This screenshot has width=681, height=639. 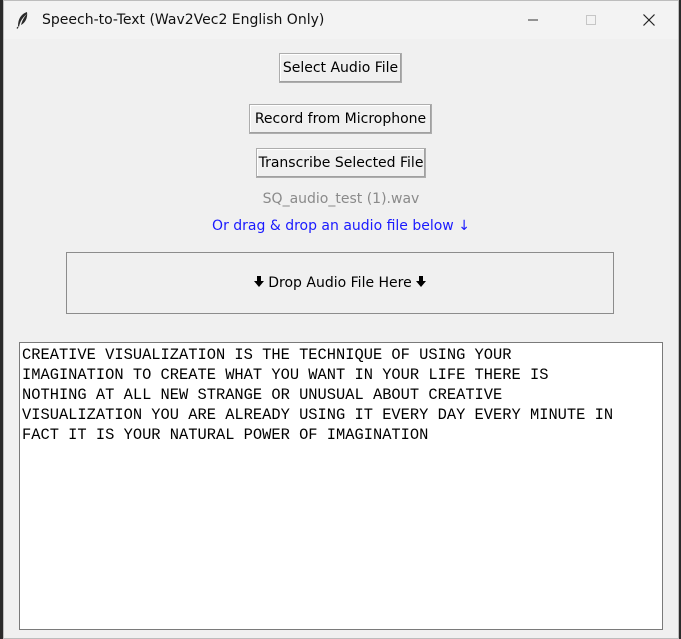 I want to click on close-button, so click(x=649, y=20).